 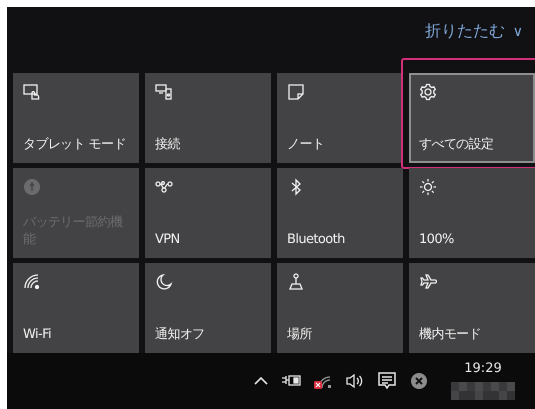 What do you see at coordinates (456, 144) in the screenshot?
I see `tile-label: すべての設定` at bounding box center [456, 144].